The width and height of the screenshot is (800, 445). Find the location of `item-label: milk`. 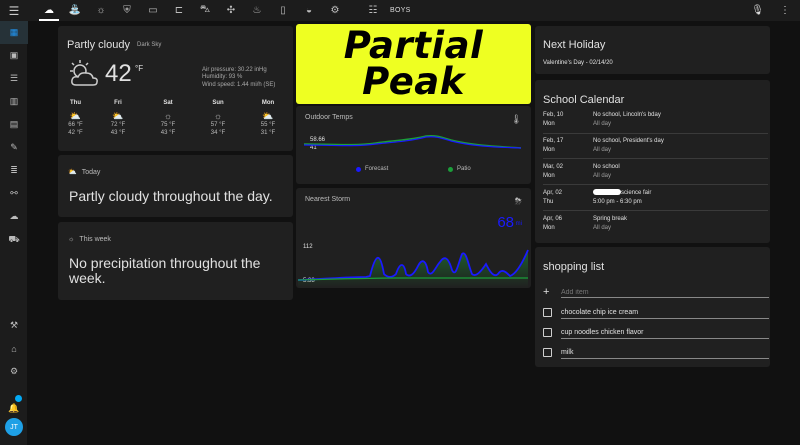

item-label: milk is located at coordinates (567, 352).